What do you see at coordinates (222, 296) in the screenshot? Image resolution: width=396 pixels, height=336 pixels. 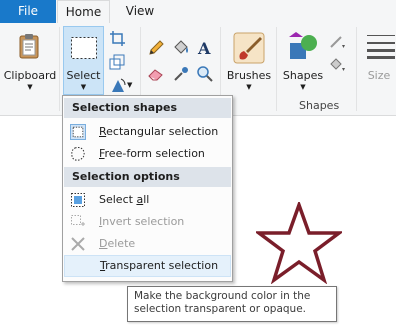 I see `tooltip-line-1: Make the background color in the` at bounding box center [222, 296].